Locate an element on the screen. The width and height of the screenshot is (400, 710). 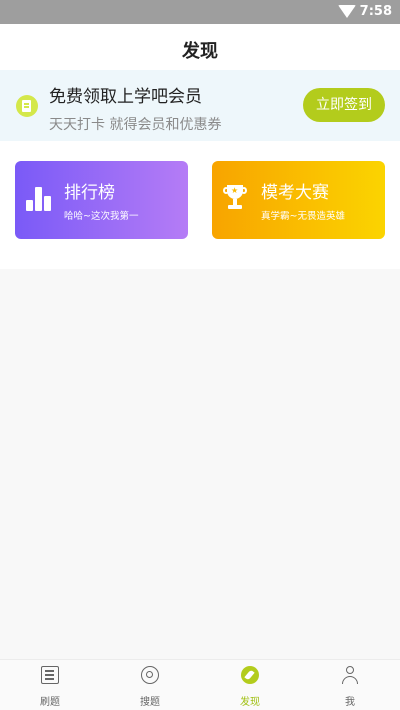
page-title: 发现 is located at coordinates (200, 51).